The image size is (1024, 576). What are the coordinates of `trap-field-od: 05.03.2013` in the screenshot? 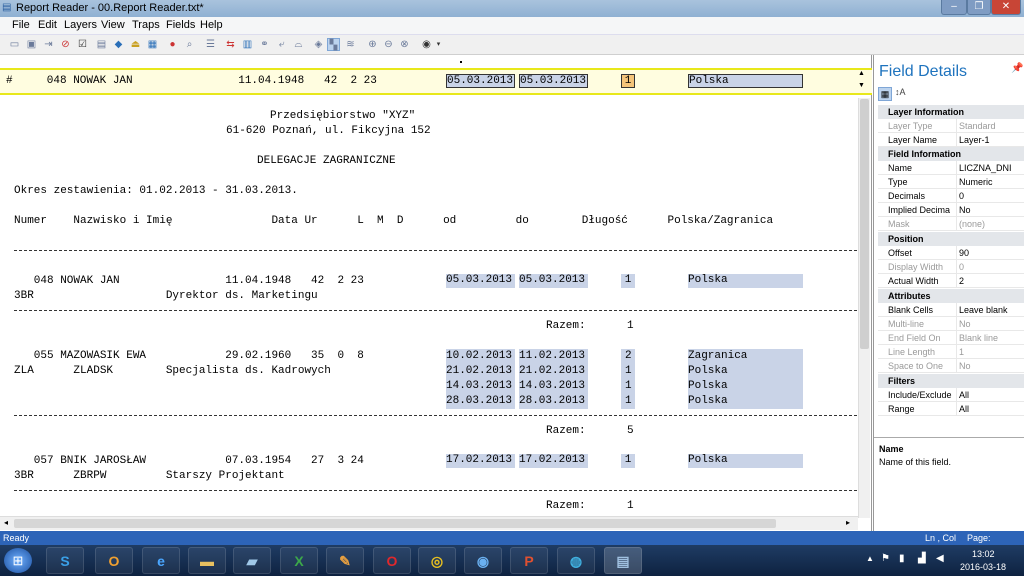 It's located at (480, 81).